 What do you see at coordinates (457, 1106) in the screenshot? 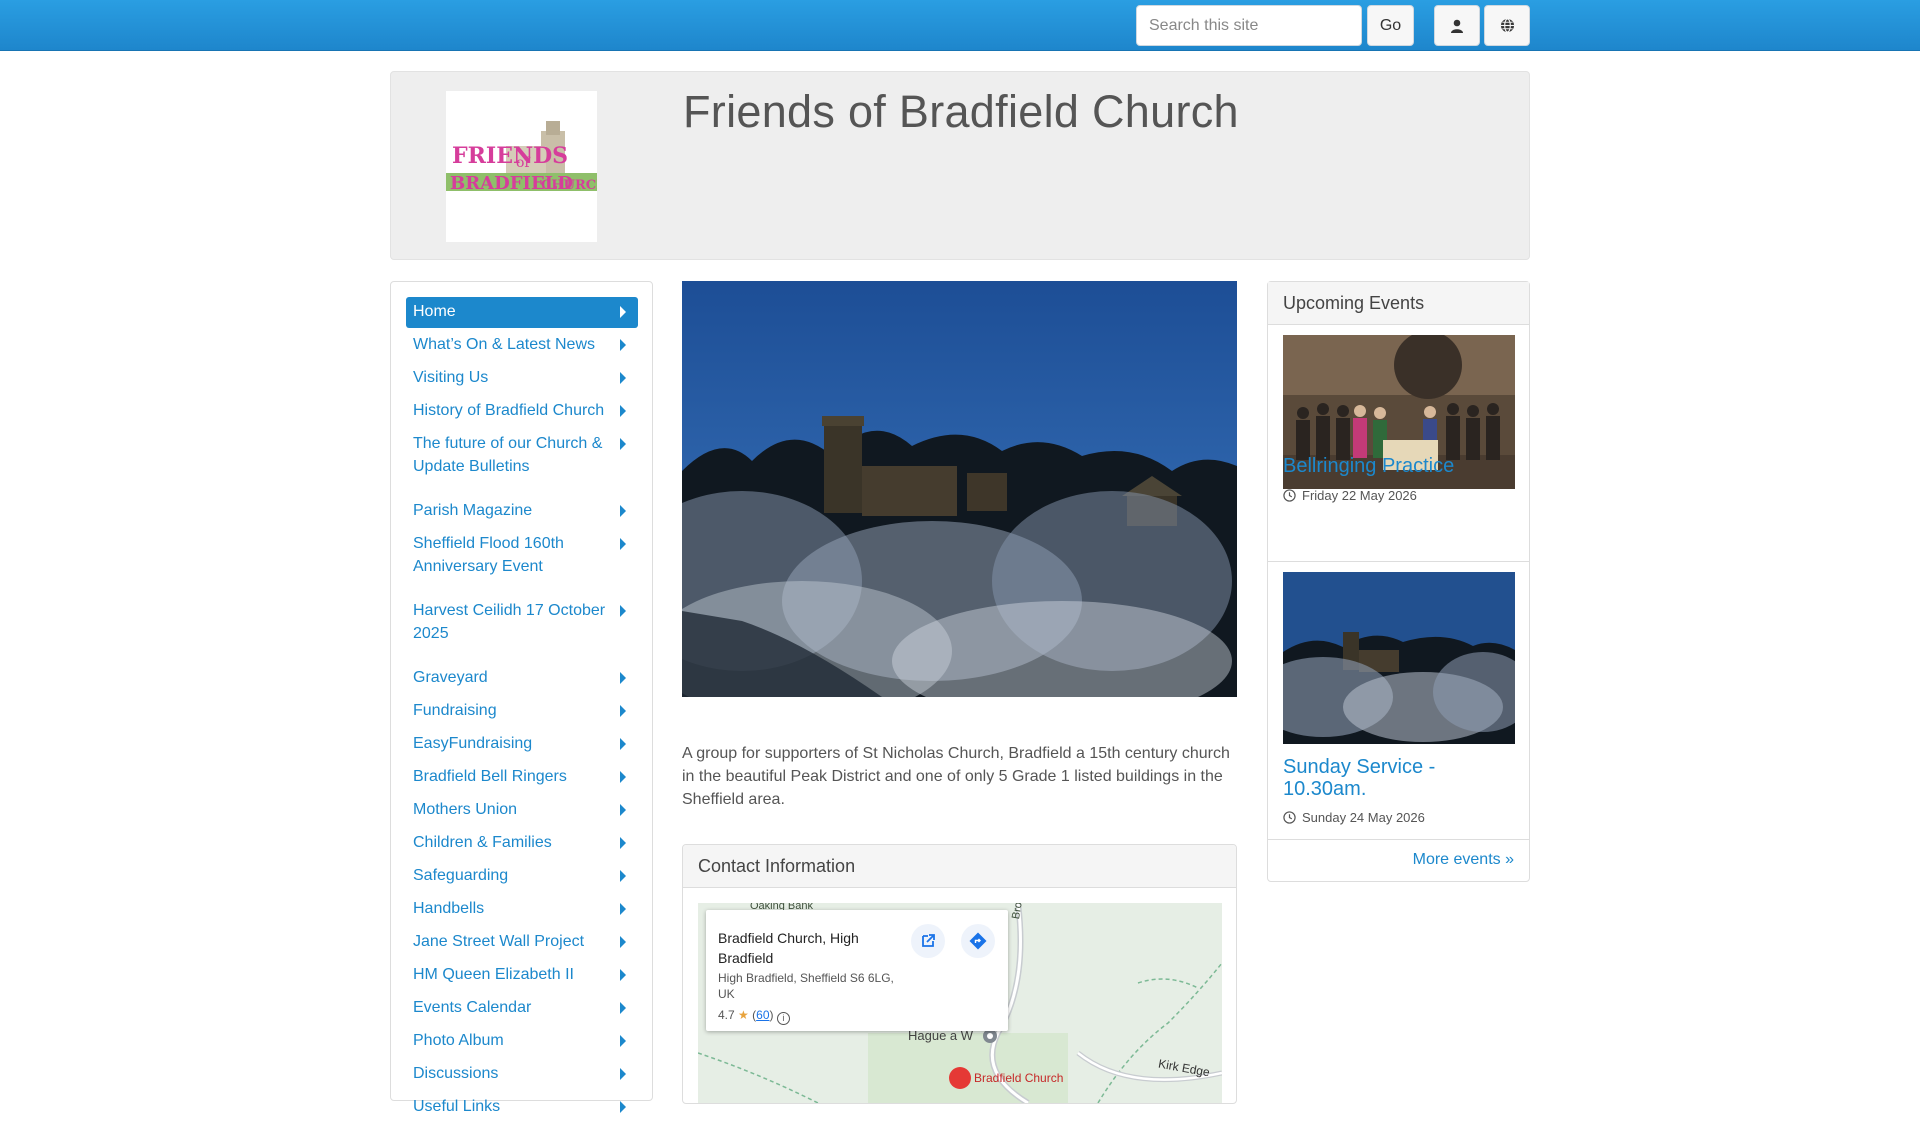
I see `sidebar-item-label: Useful Links` at bounding box center [457, 1106].